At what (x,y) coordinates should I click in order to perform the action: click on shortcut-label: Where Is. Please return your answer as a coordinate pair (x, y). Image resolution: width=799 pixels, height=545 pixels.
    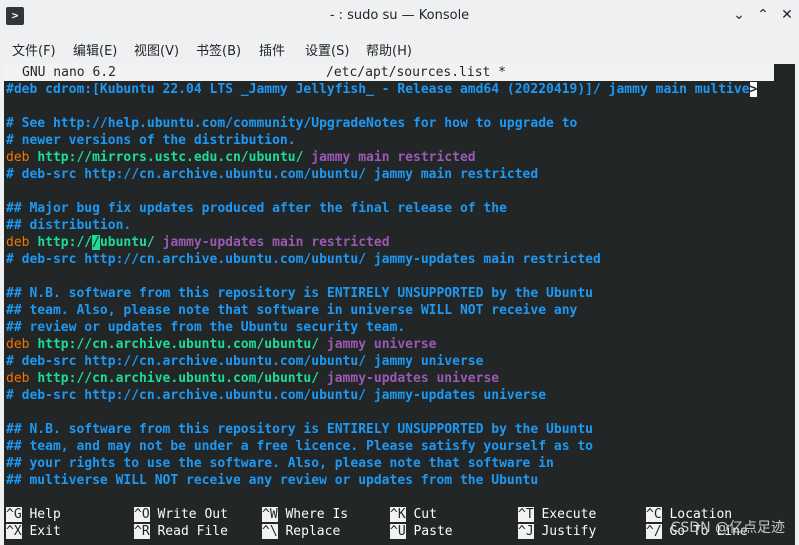
    Looking at the image, I should click on (317, 514).